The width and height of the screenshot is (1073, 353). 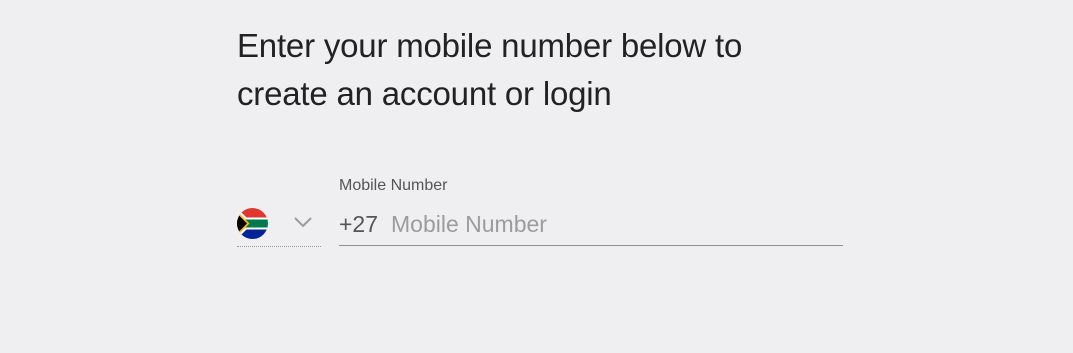 I want to click on heading-line-2: create an account or login, so click(x=424, y=93).